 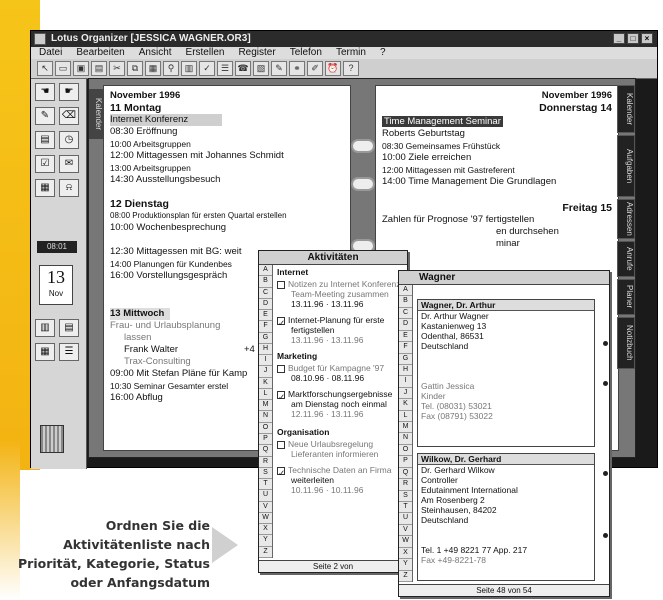 What do you see at coordinates (45, 164) in the screenshot?
I see `checklist-icon: ☑` at bounding box center [45, 164].